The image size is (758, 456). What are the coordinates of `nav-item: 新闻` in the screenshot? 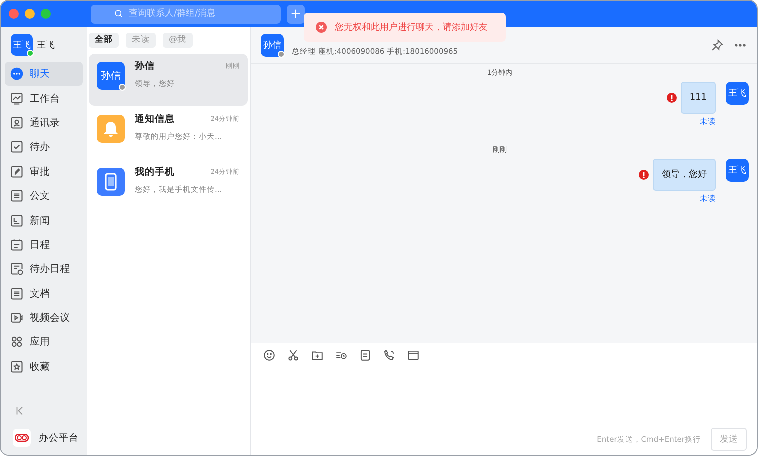 It's located at (44, 220).